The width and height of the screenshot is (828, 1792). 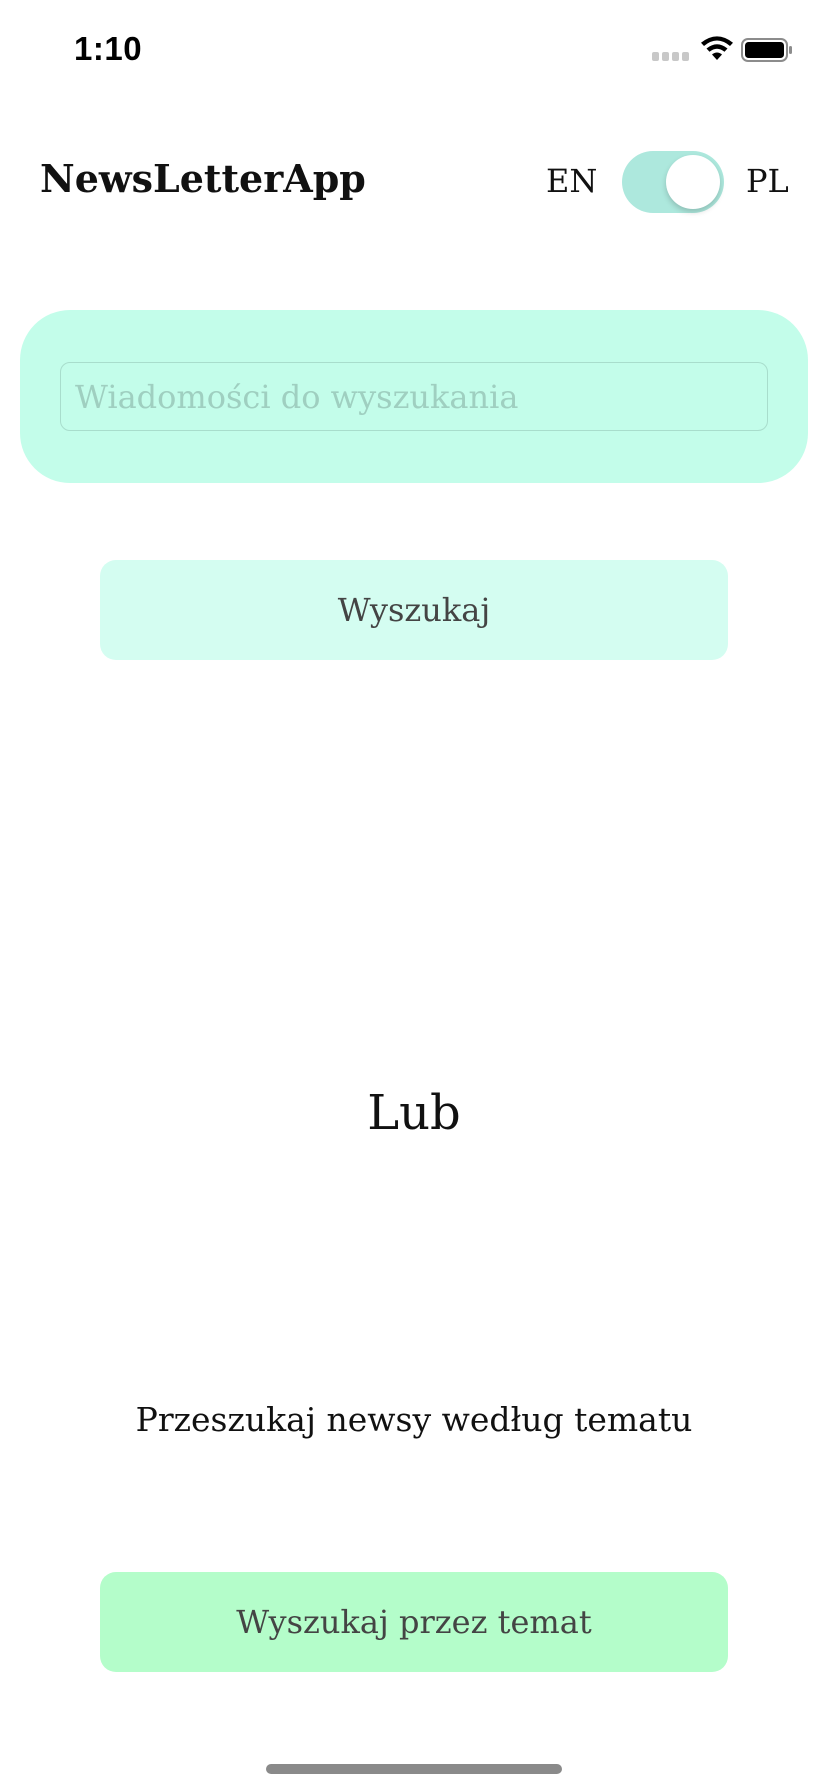 What do you see at coordinates (414, 50) in the screenshot?
I see `status-bar: 1:10` at bounding box center [414, 50].